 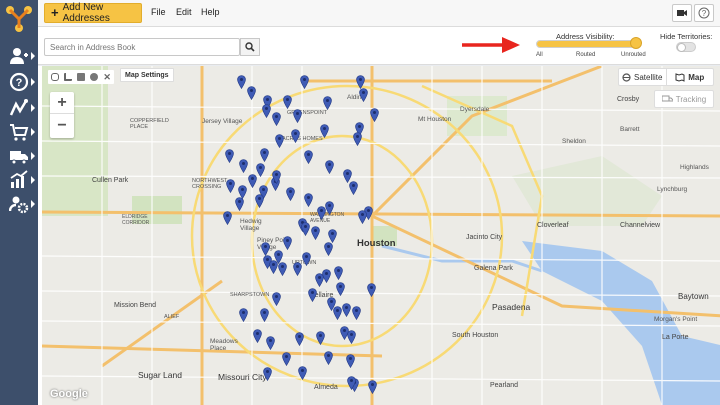 I want to click on circle-icon, so click(x=94, y=77).